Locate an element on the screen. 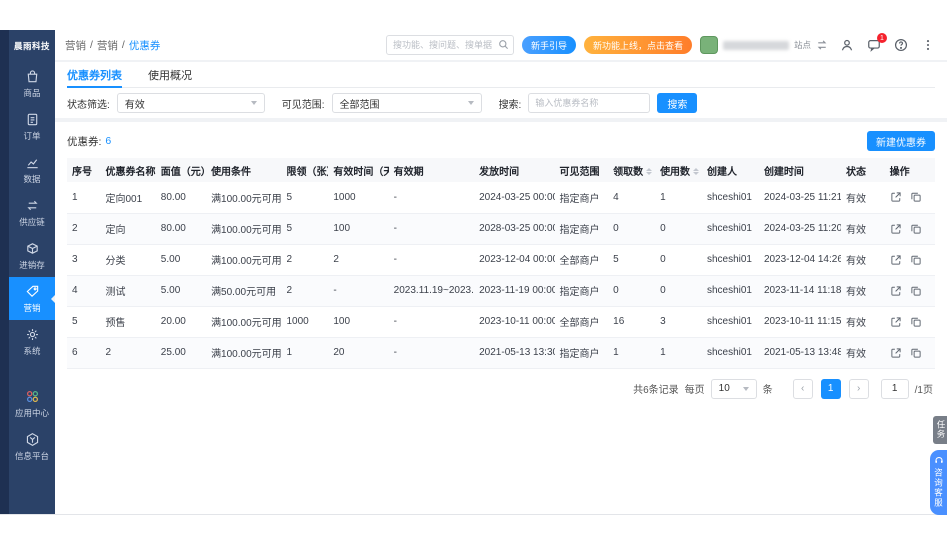 The height and width of the screenshot is (546, 947). page-jump-input is located at coordinates (894, 388).